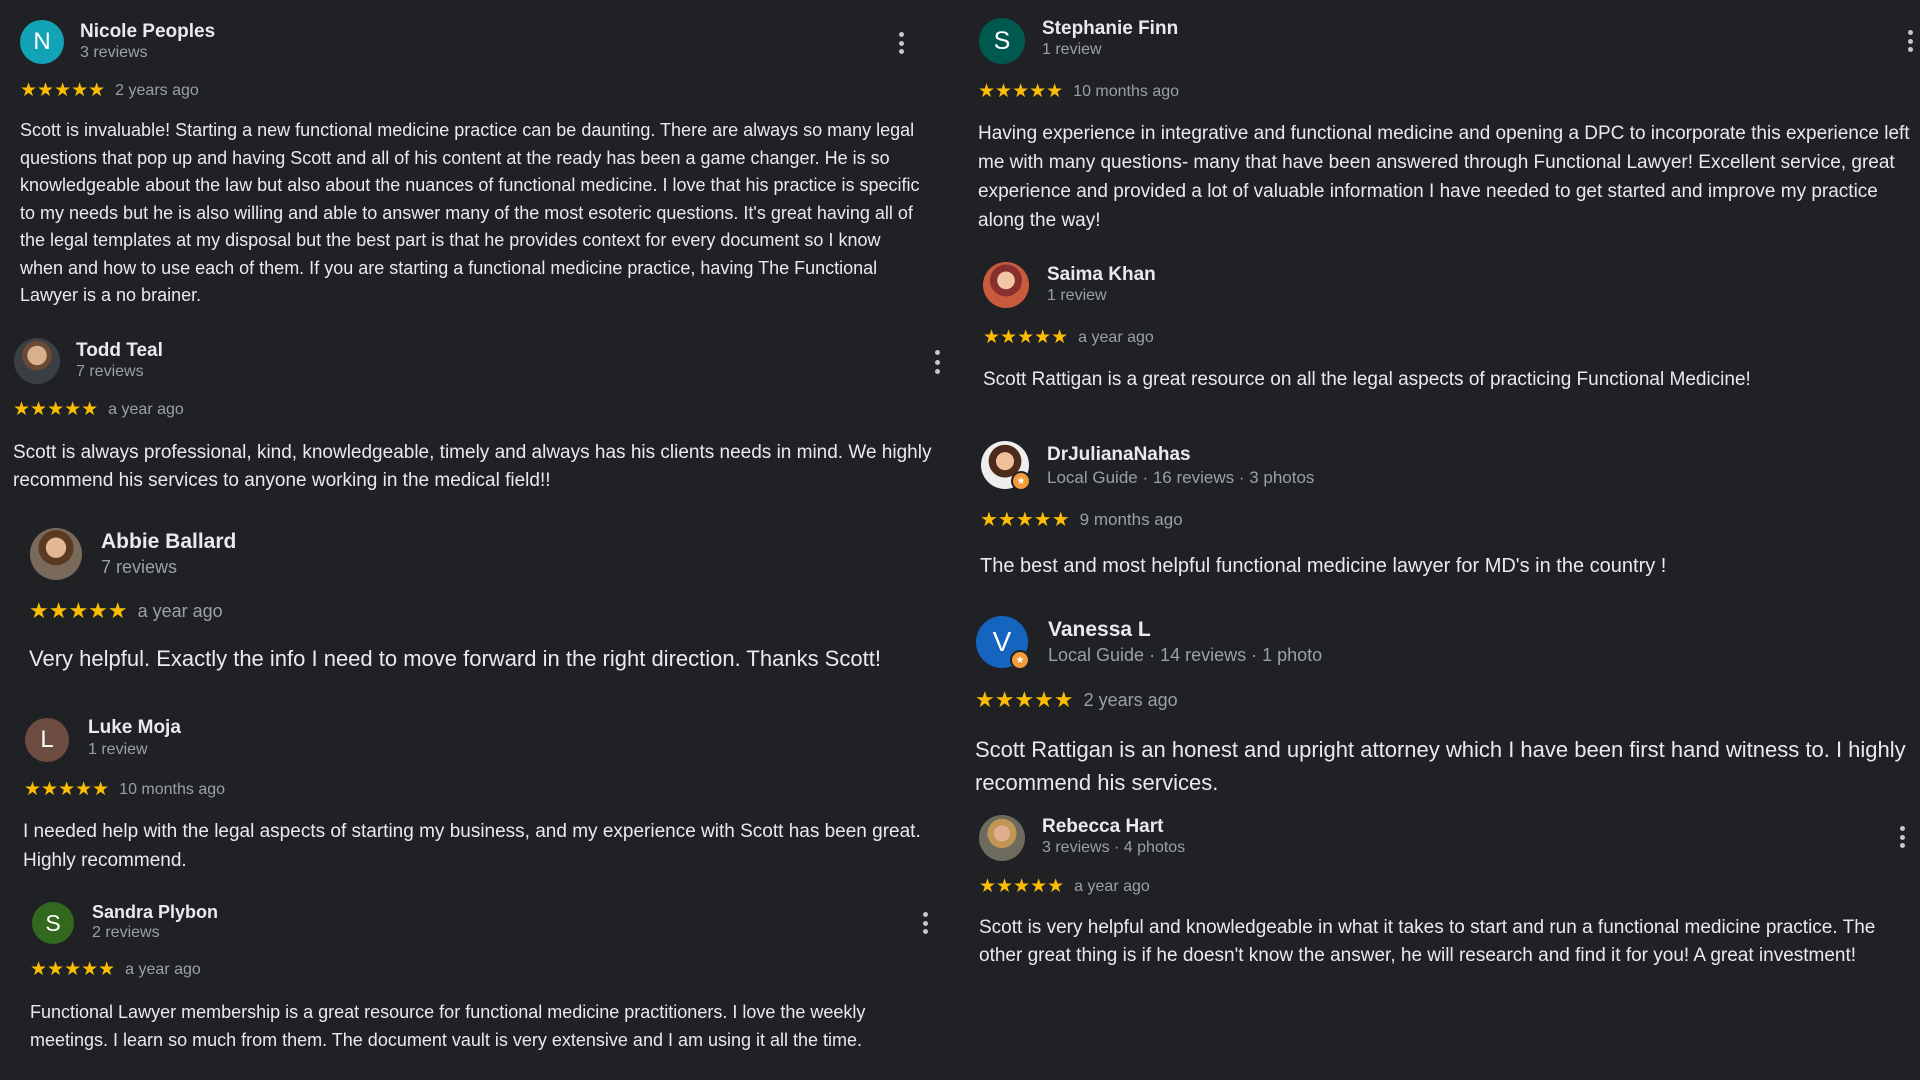 Image resolution: width=1920 pixels, height=1080 pixels. What do you see at coordinates (1119, 455) in the screenshot?
I see `reviewer-name: DrJulianaNahas` at bounding box center [1119, 455].